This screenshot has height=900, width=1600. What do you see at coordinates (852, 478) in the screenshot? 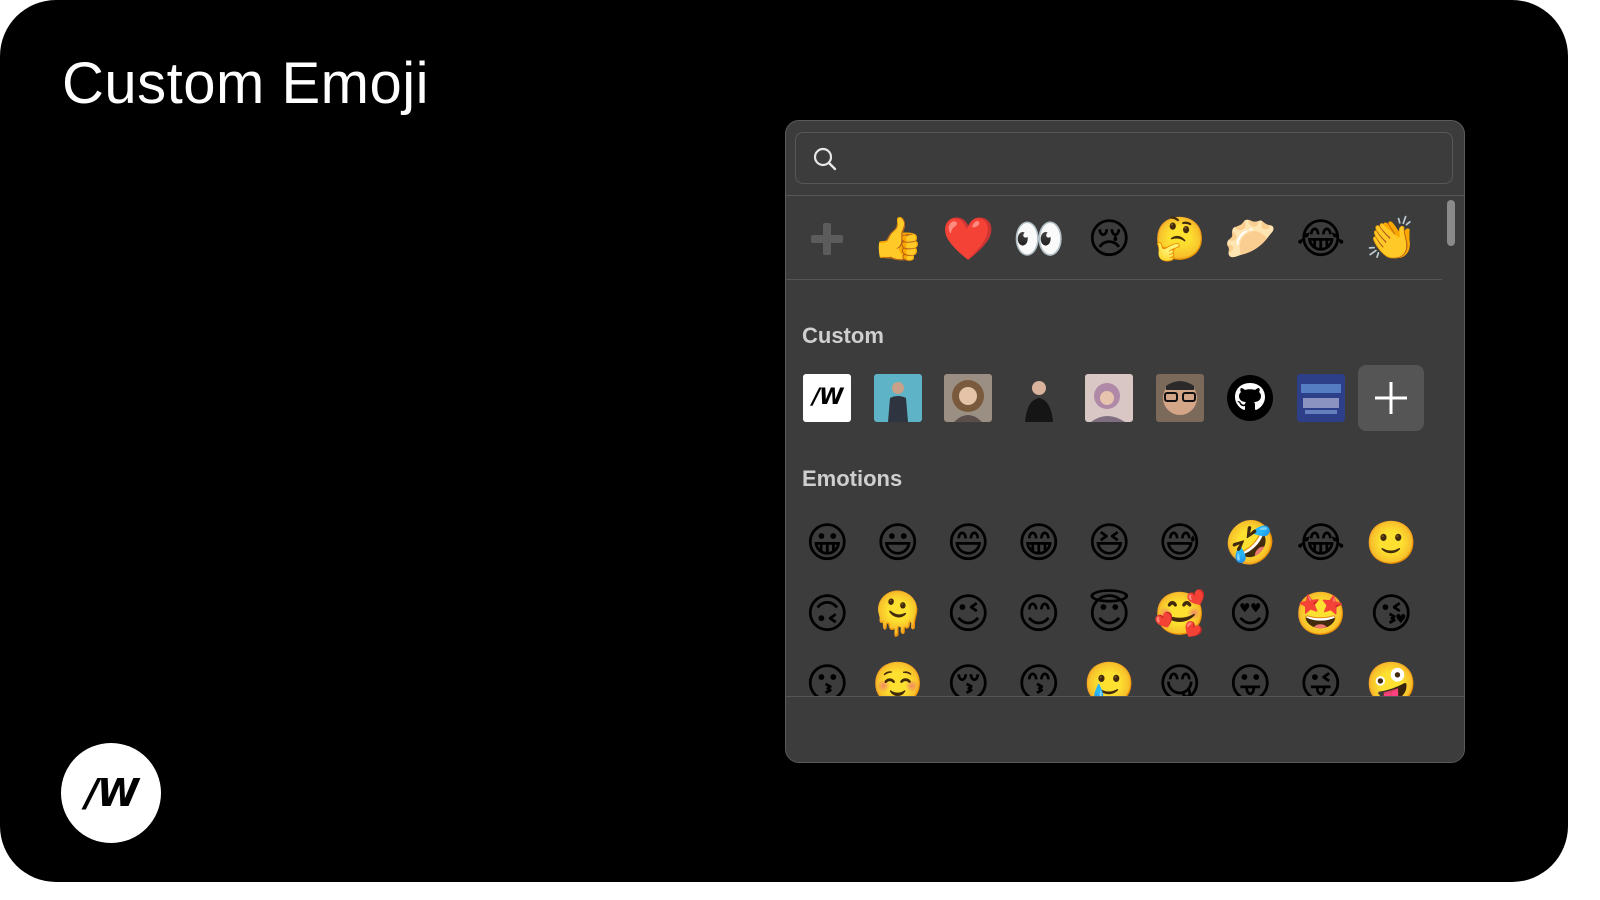
I see `section-title-emotions: Emotions` at bounding box center [852, 478].